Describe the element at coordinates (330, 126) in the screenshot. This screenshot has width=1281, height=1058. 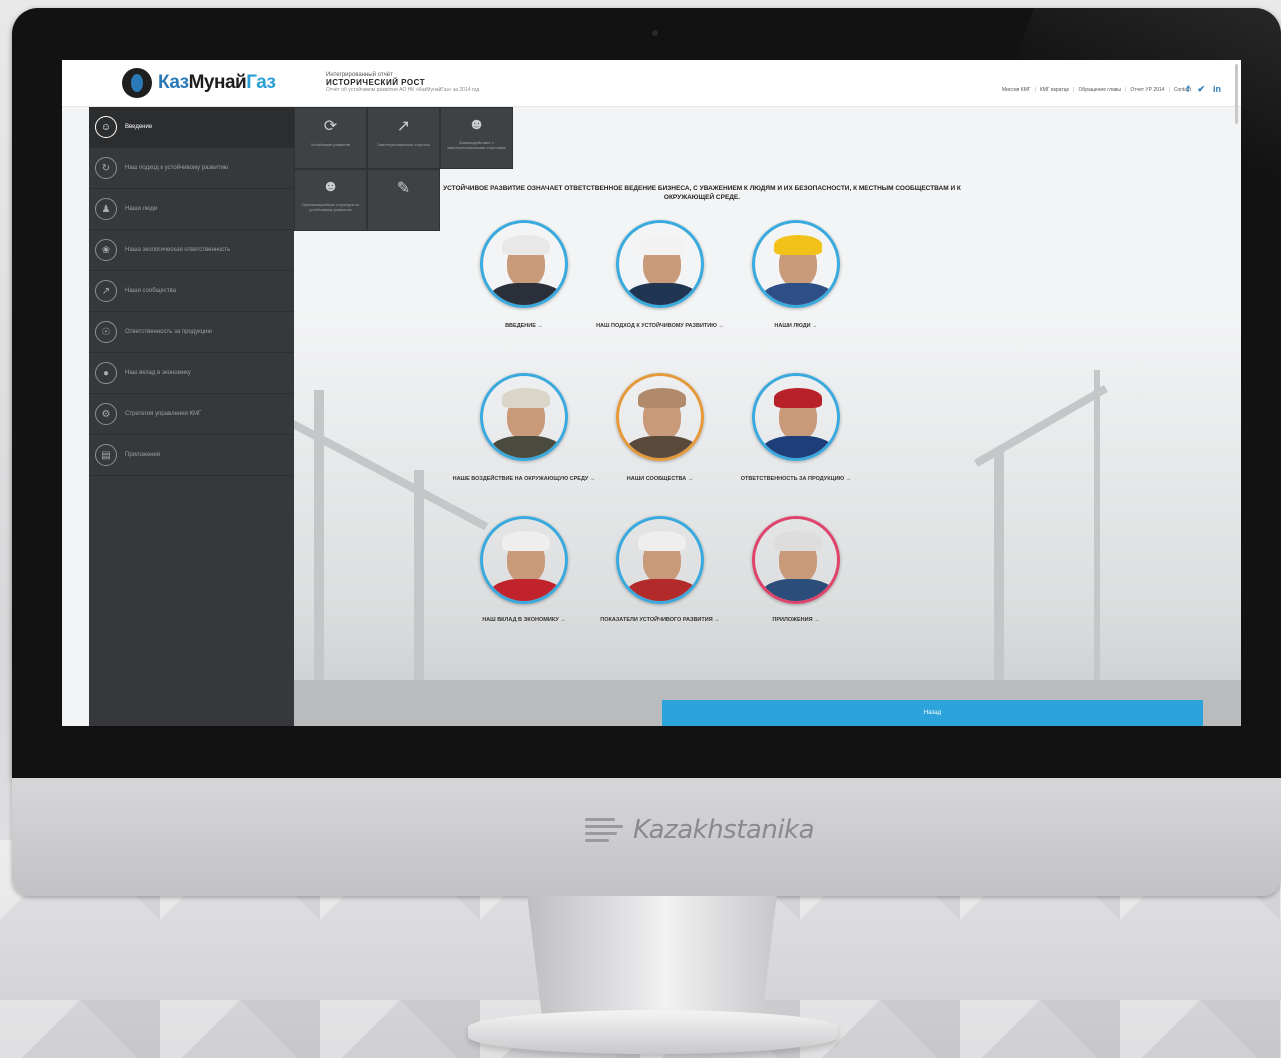
I see `cycle-icon: ⟳` at that location.